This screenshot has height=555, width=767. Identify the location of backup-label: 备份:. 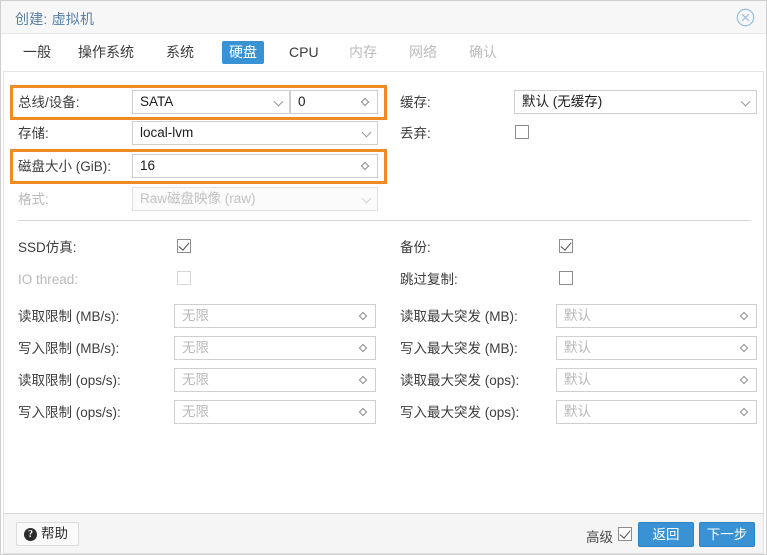
(415, 247).